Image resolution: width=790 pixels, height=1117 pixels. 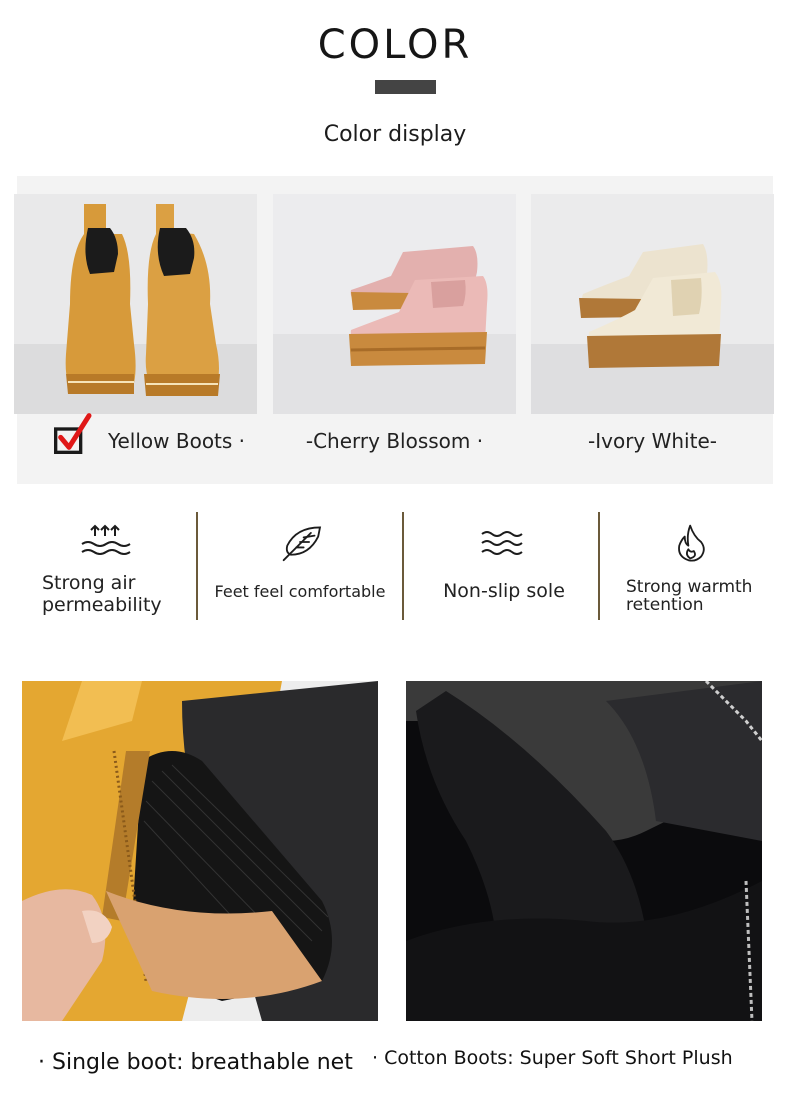 What do you see at coordinates (689, 587) in the screenshot?
I see `feature-warmth-line1: Strong warmth` at bounding box center [689, 587].